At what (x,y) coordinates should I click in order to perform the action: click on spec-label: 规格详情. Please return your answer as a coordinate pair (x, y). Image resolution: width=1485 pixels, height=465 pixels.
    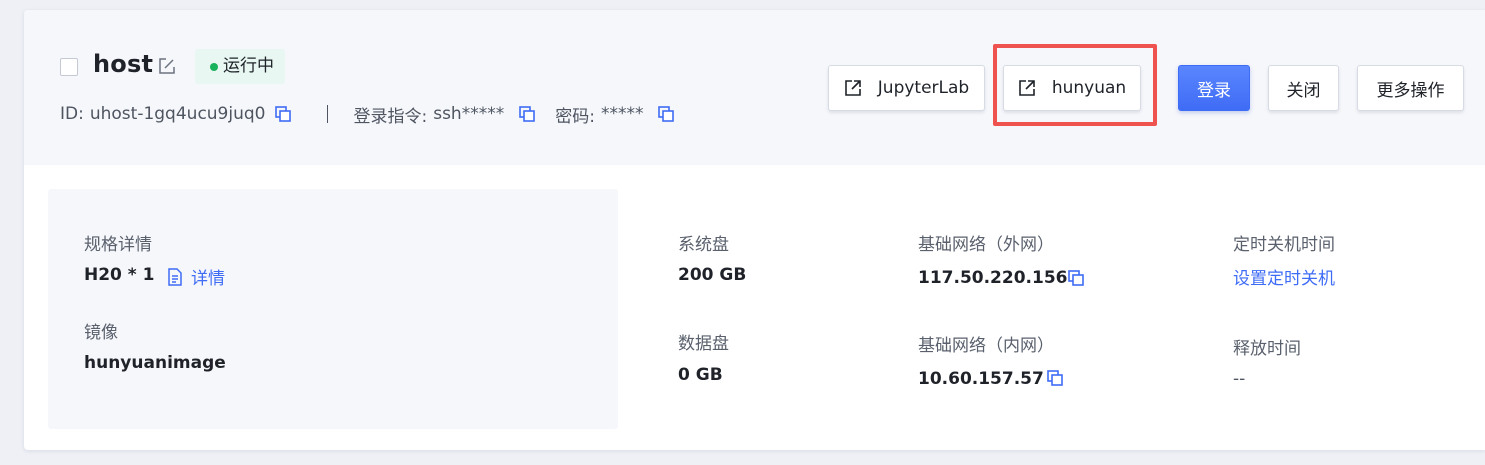
    Looking at the image, I should click on (118, 245).